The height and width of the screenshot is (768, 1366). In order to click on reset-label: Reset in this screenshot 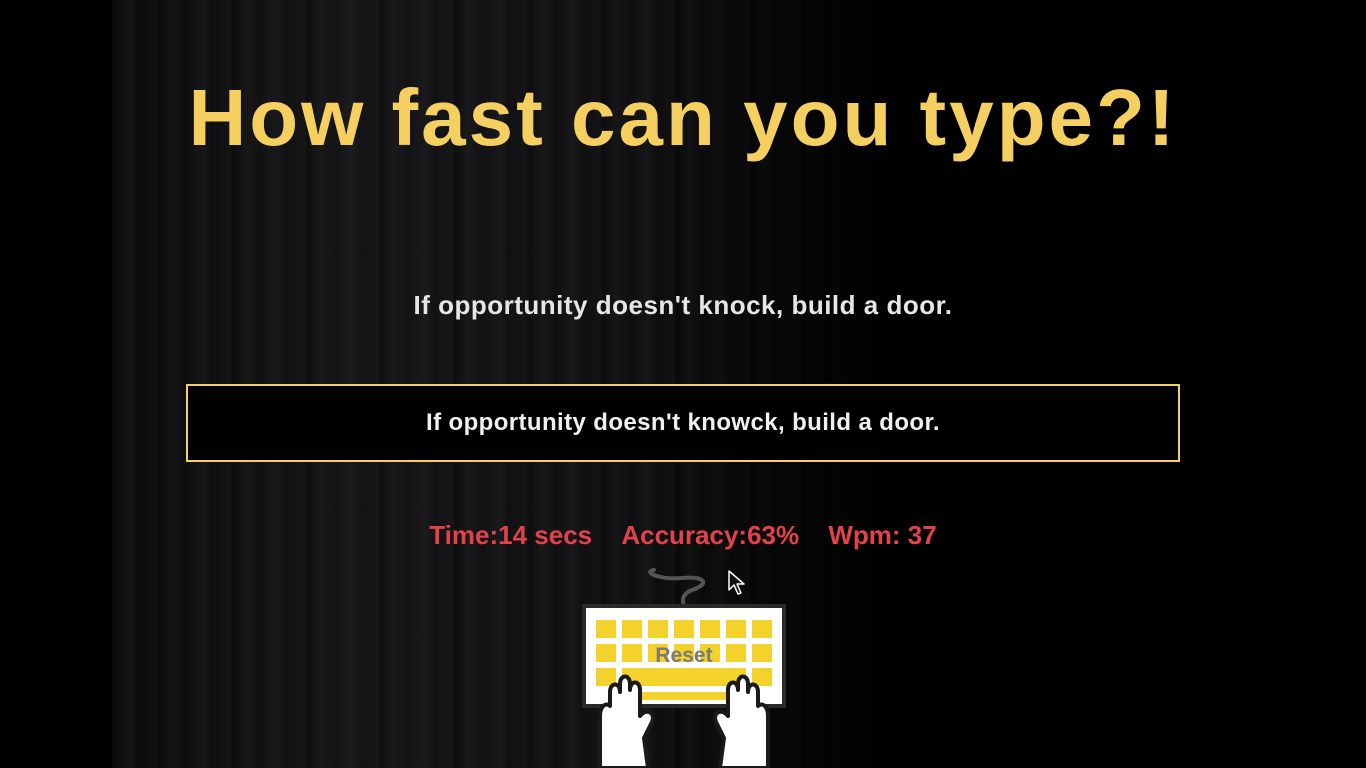, I will do `click(684, 655)`.